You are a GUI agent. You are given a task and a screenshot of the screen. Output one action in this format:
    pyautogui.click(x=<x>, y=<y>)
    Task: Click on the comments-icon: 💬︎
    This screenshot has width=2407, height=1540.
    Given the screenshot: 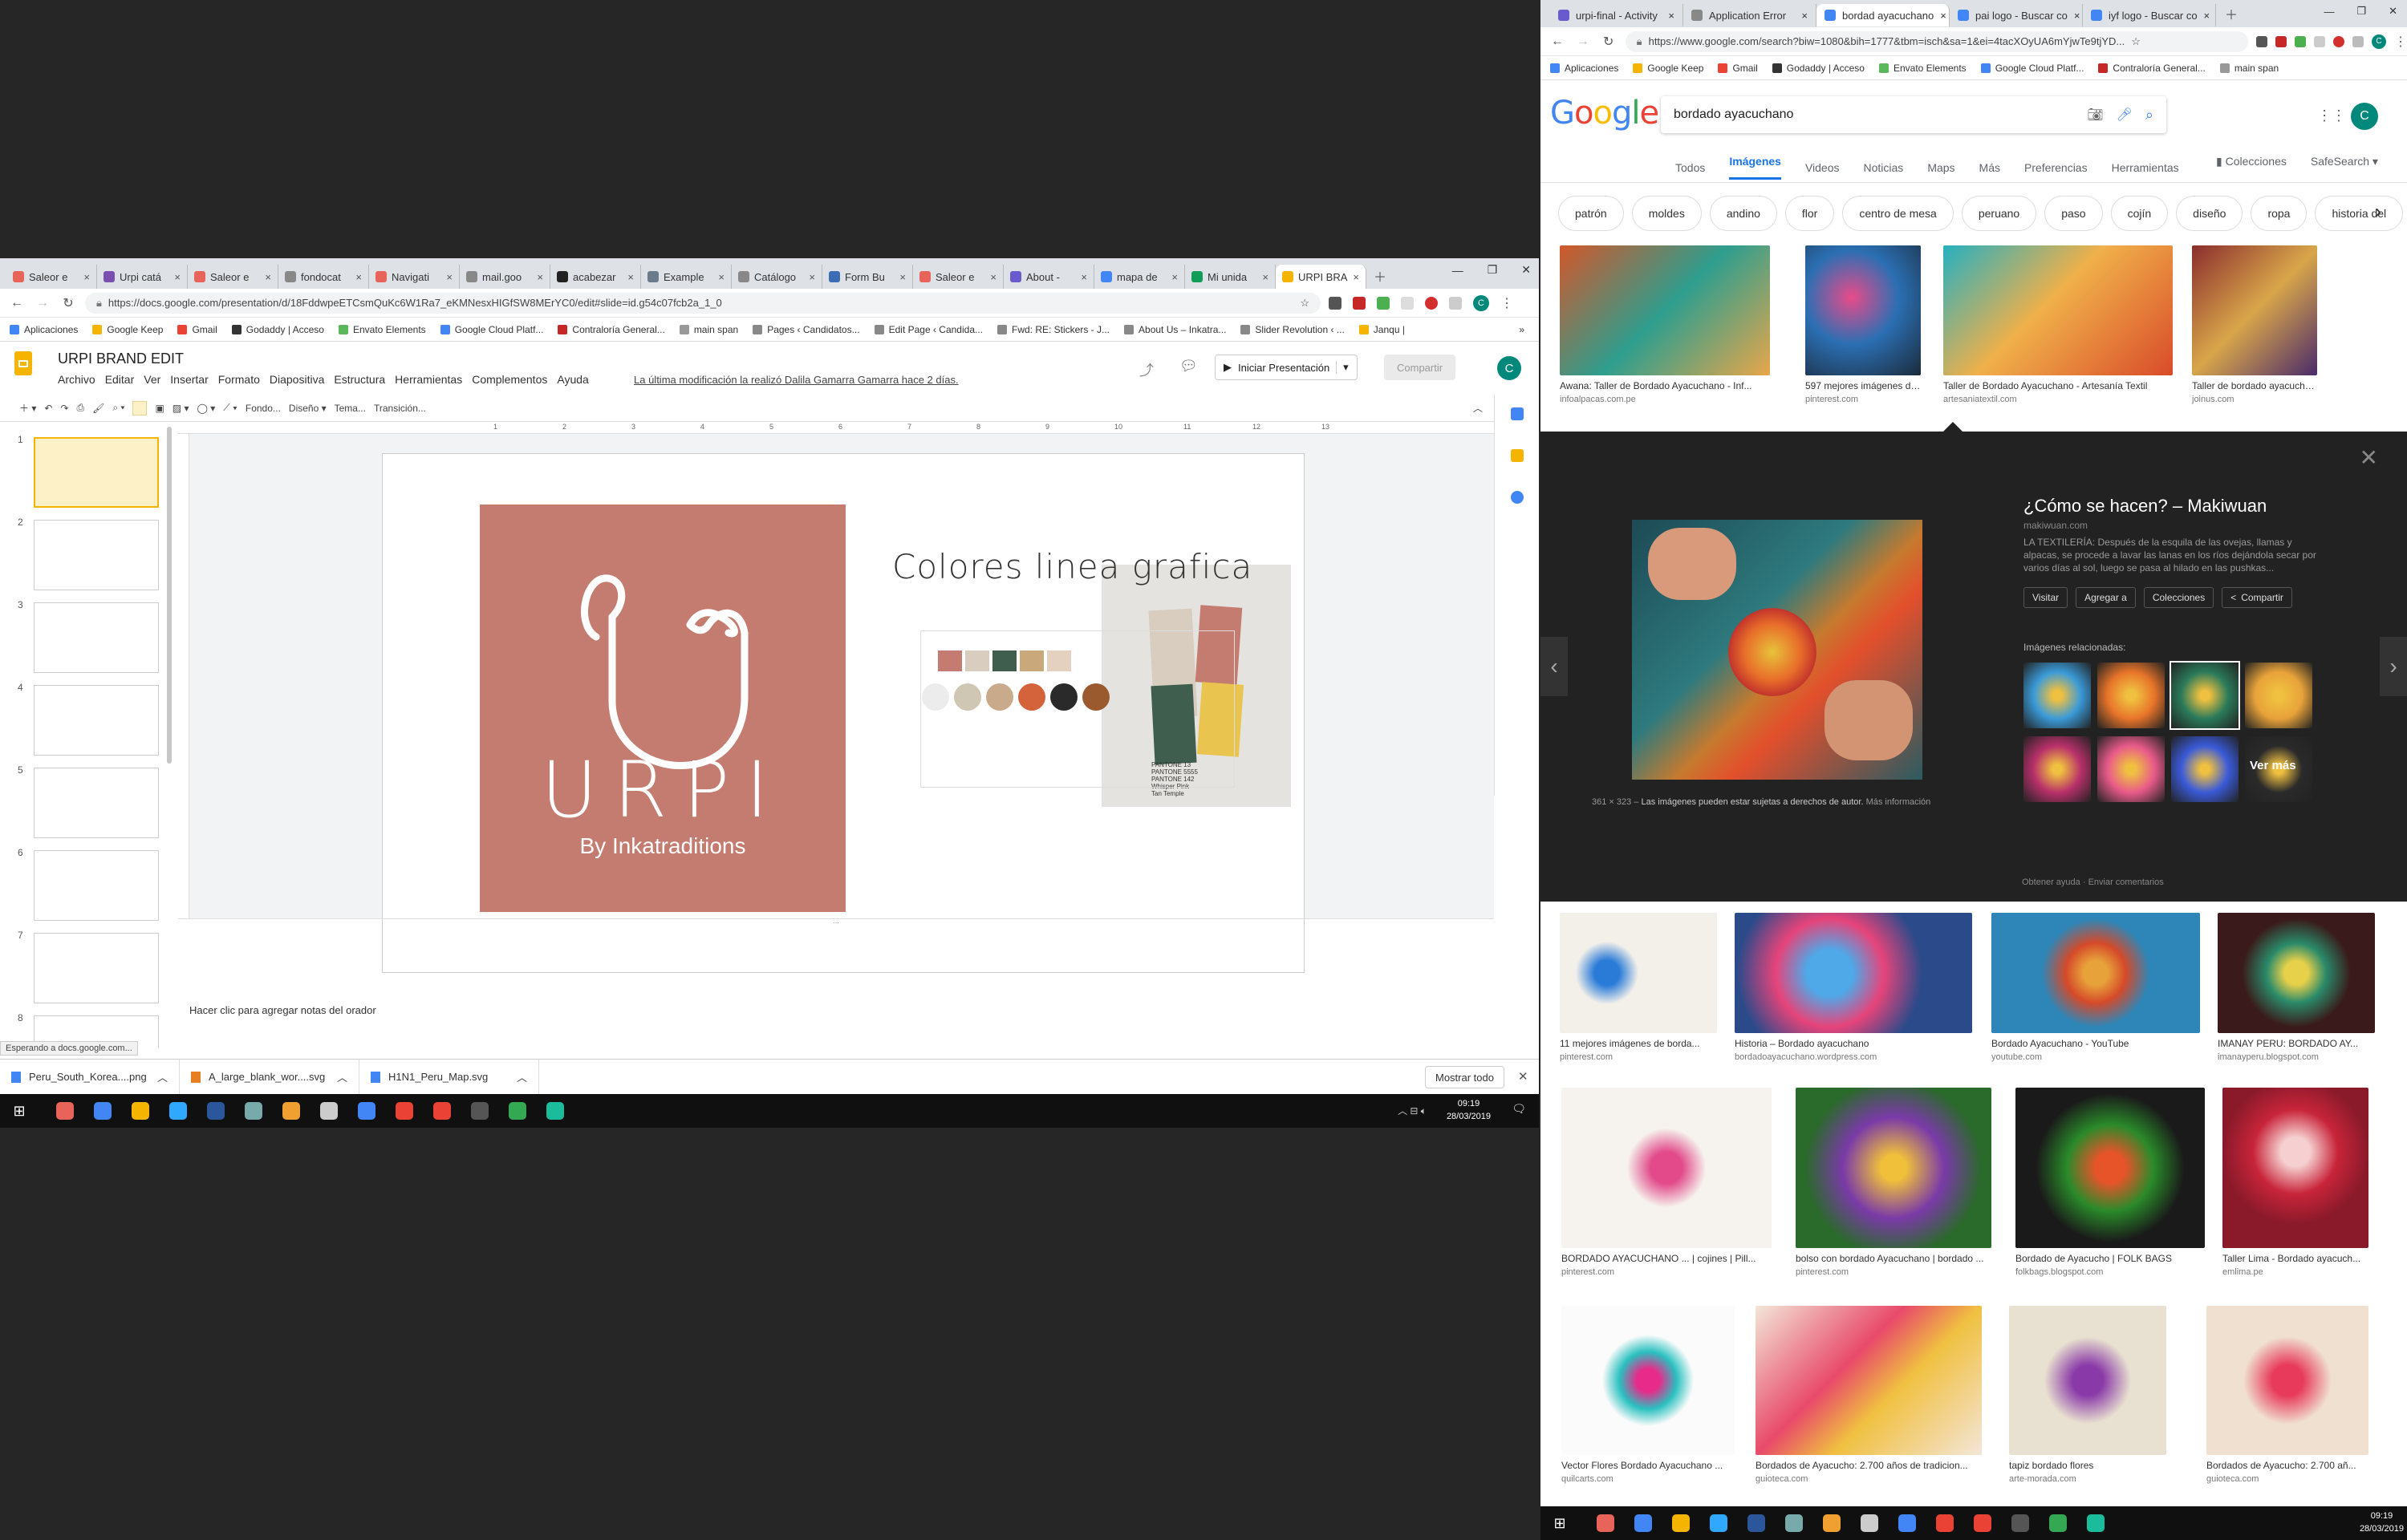 What is the action you would take?
    pyautogui.click(x=1189, y=366)
    